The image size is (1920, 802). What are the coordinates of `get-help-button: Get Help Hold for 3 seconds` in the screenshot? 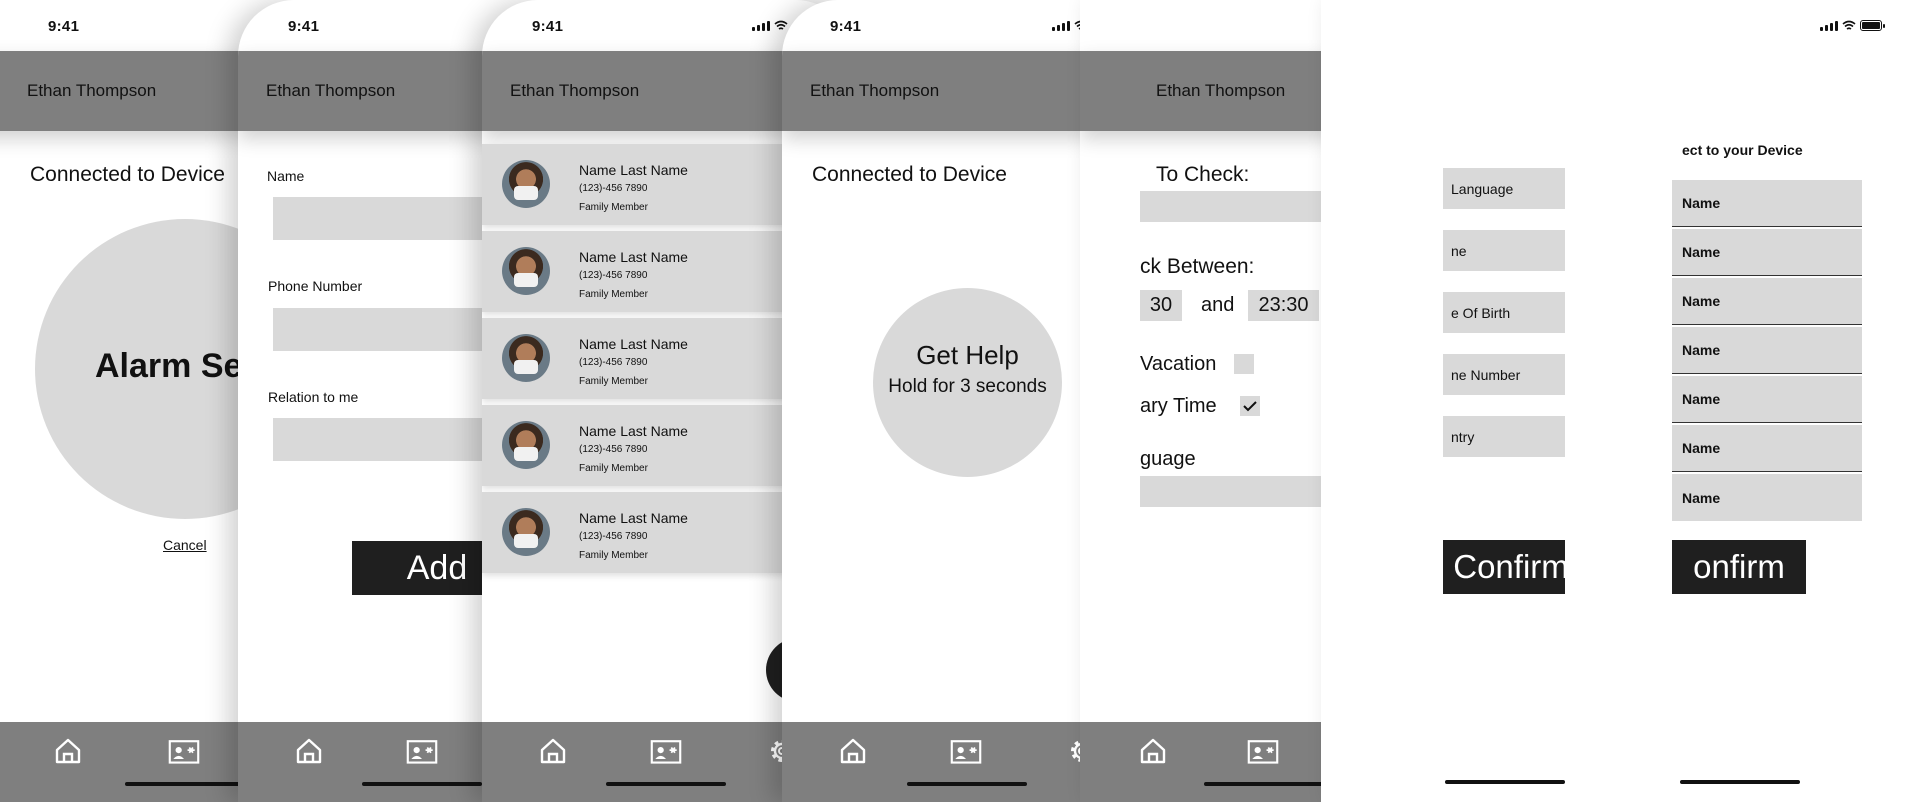 It's located at (967, 382).